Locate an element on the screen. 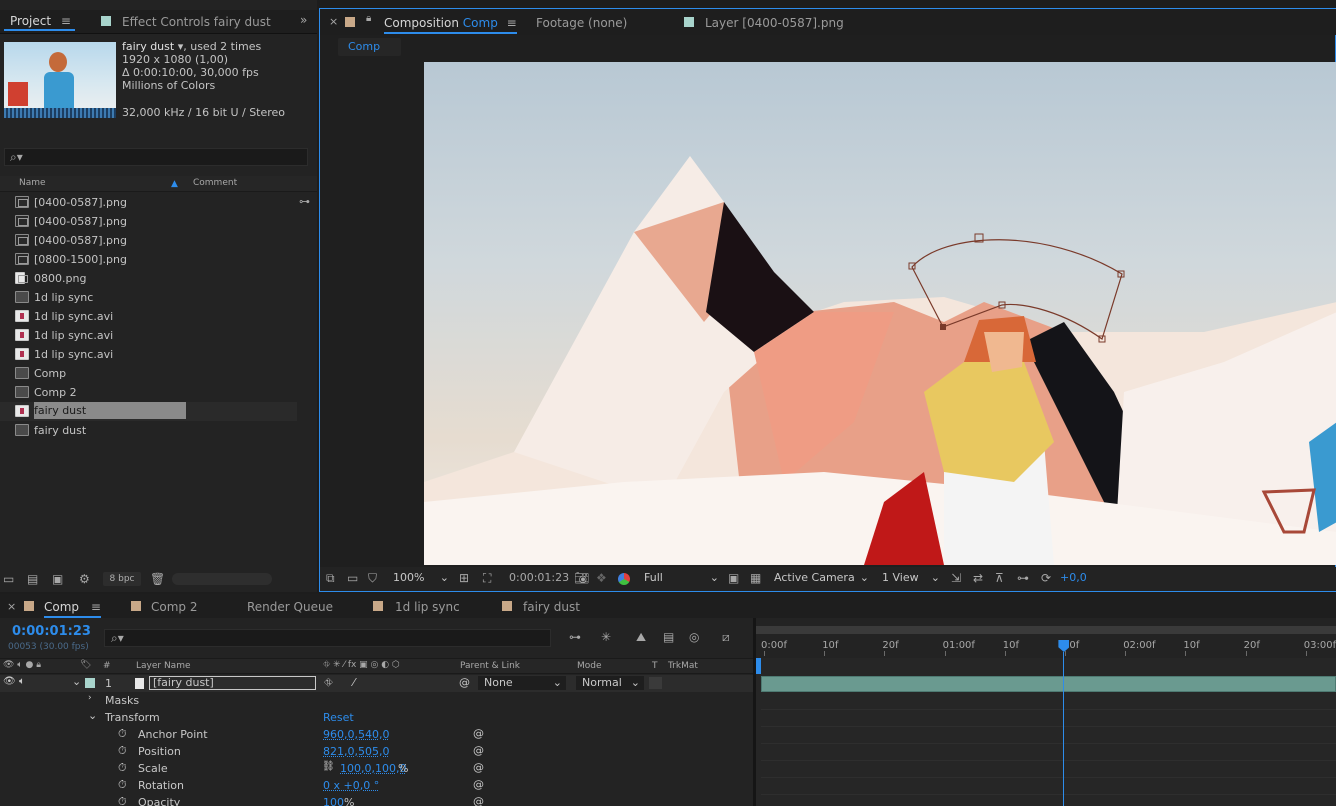 The height and width of the screenshot is (806, 1336). col-comment: Comment is located at coordinates (215, 183).